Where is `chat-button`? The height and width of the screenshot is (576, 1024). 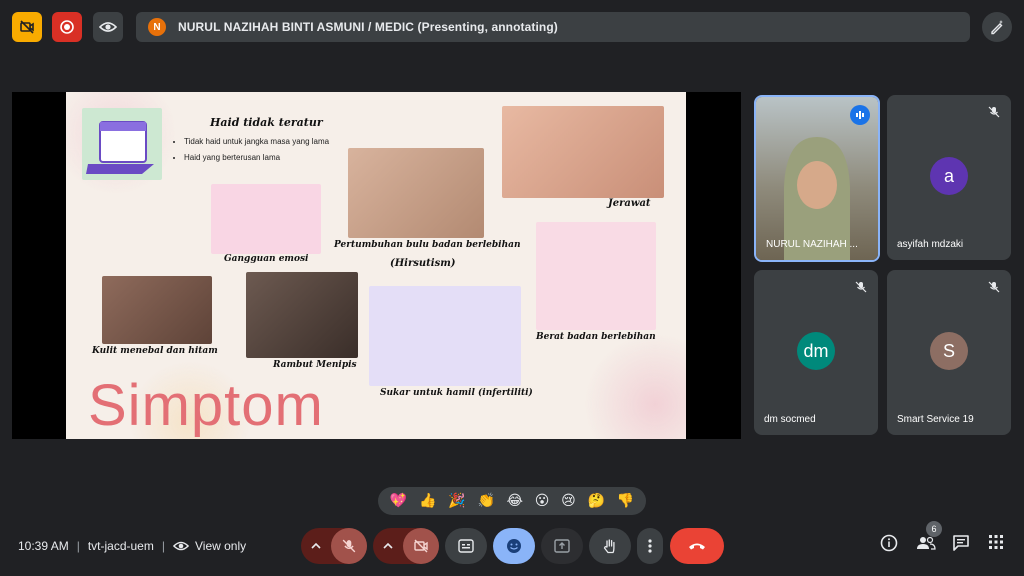
chat-button is located at coordinates (961, 545).